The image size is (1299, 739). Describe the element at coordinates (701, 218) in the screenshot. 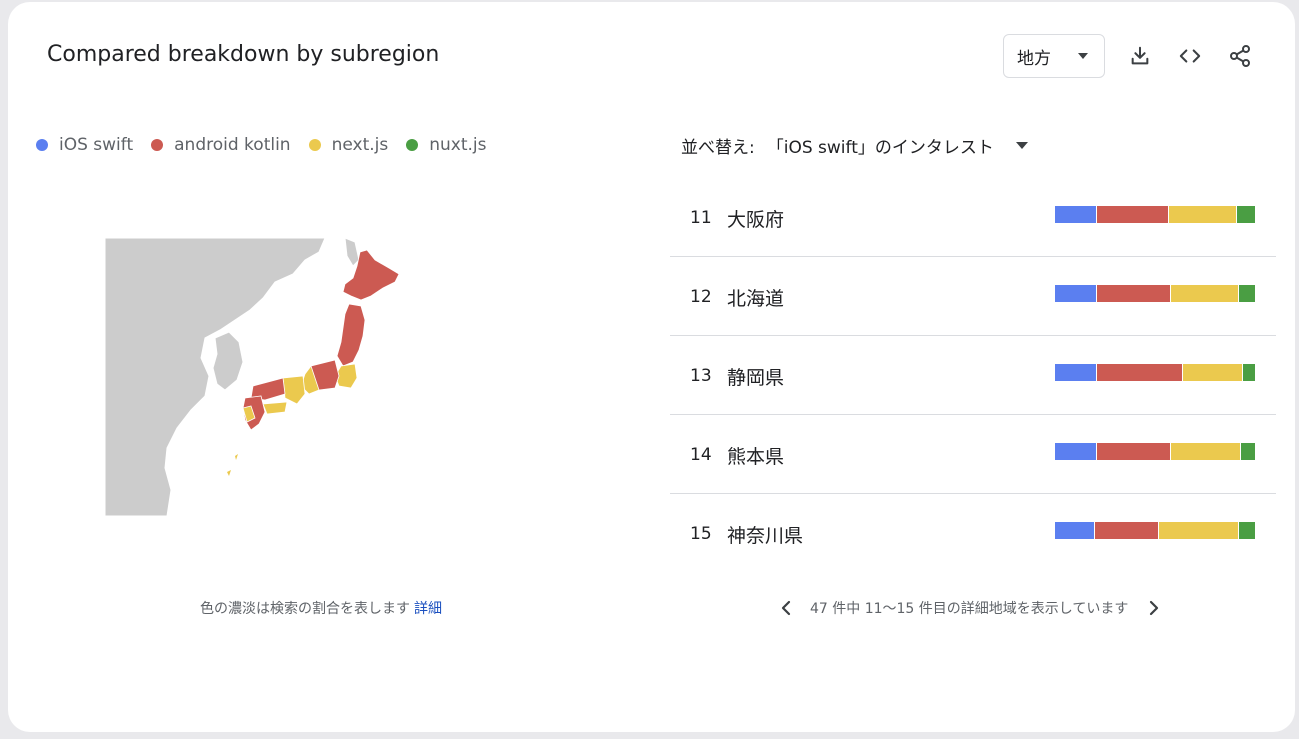

I see `row-rank: 11` at that location.